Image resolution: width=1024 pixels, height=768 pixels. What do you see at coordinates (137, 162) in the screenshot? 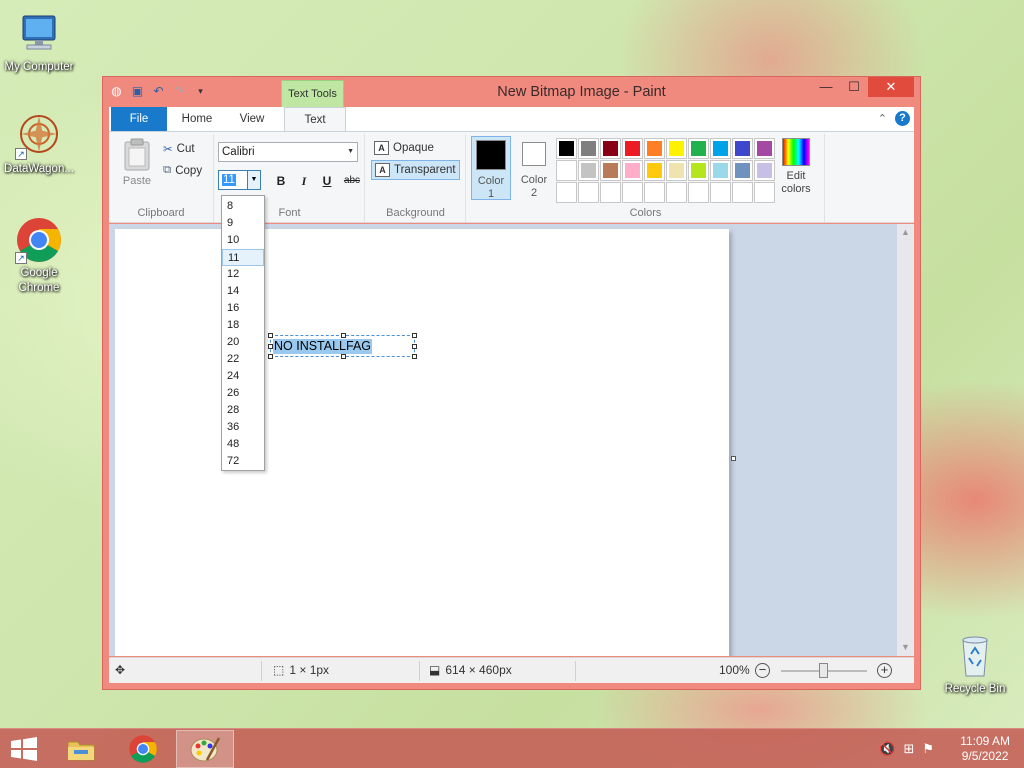
I see `paste-button: Paste` at bounding box center [137, 162].